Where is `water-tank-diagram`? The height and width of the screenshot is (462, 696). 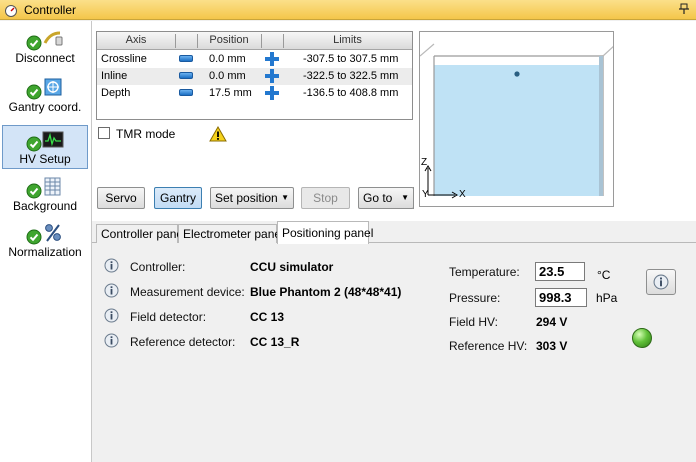
water-tank-diagram is located at coordinates (516, 121).